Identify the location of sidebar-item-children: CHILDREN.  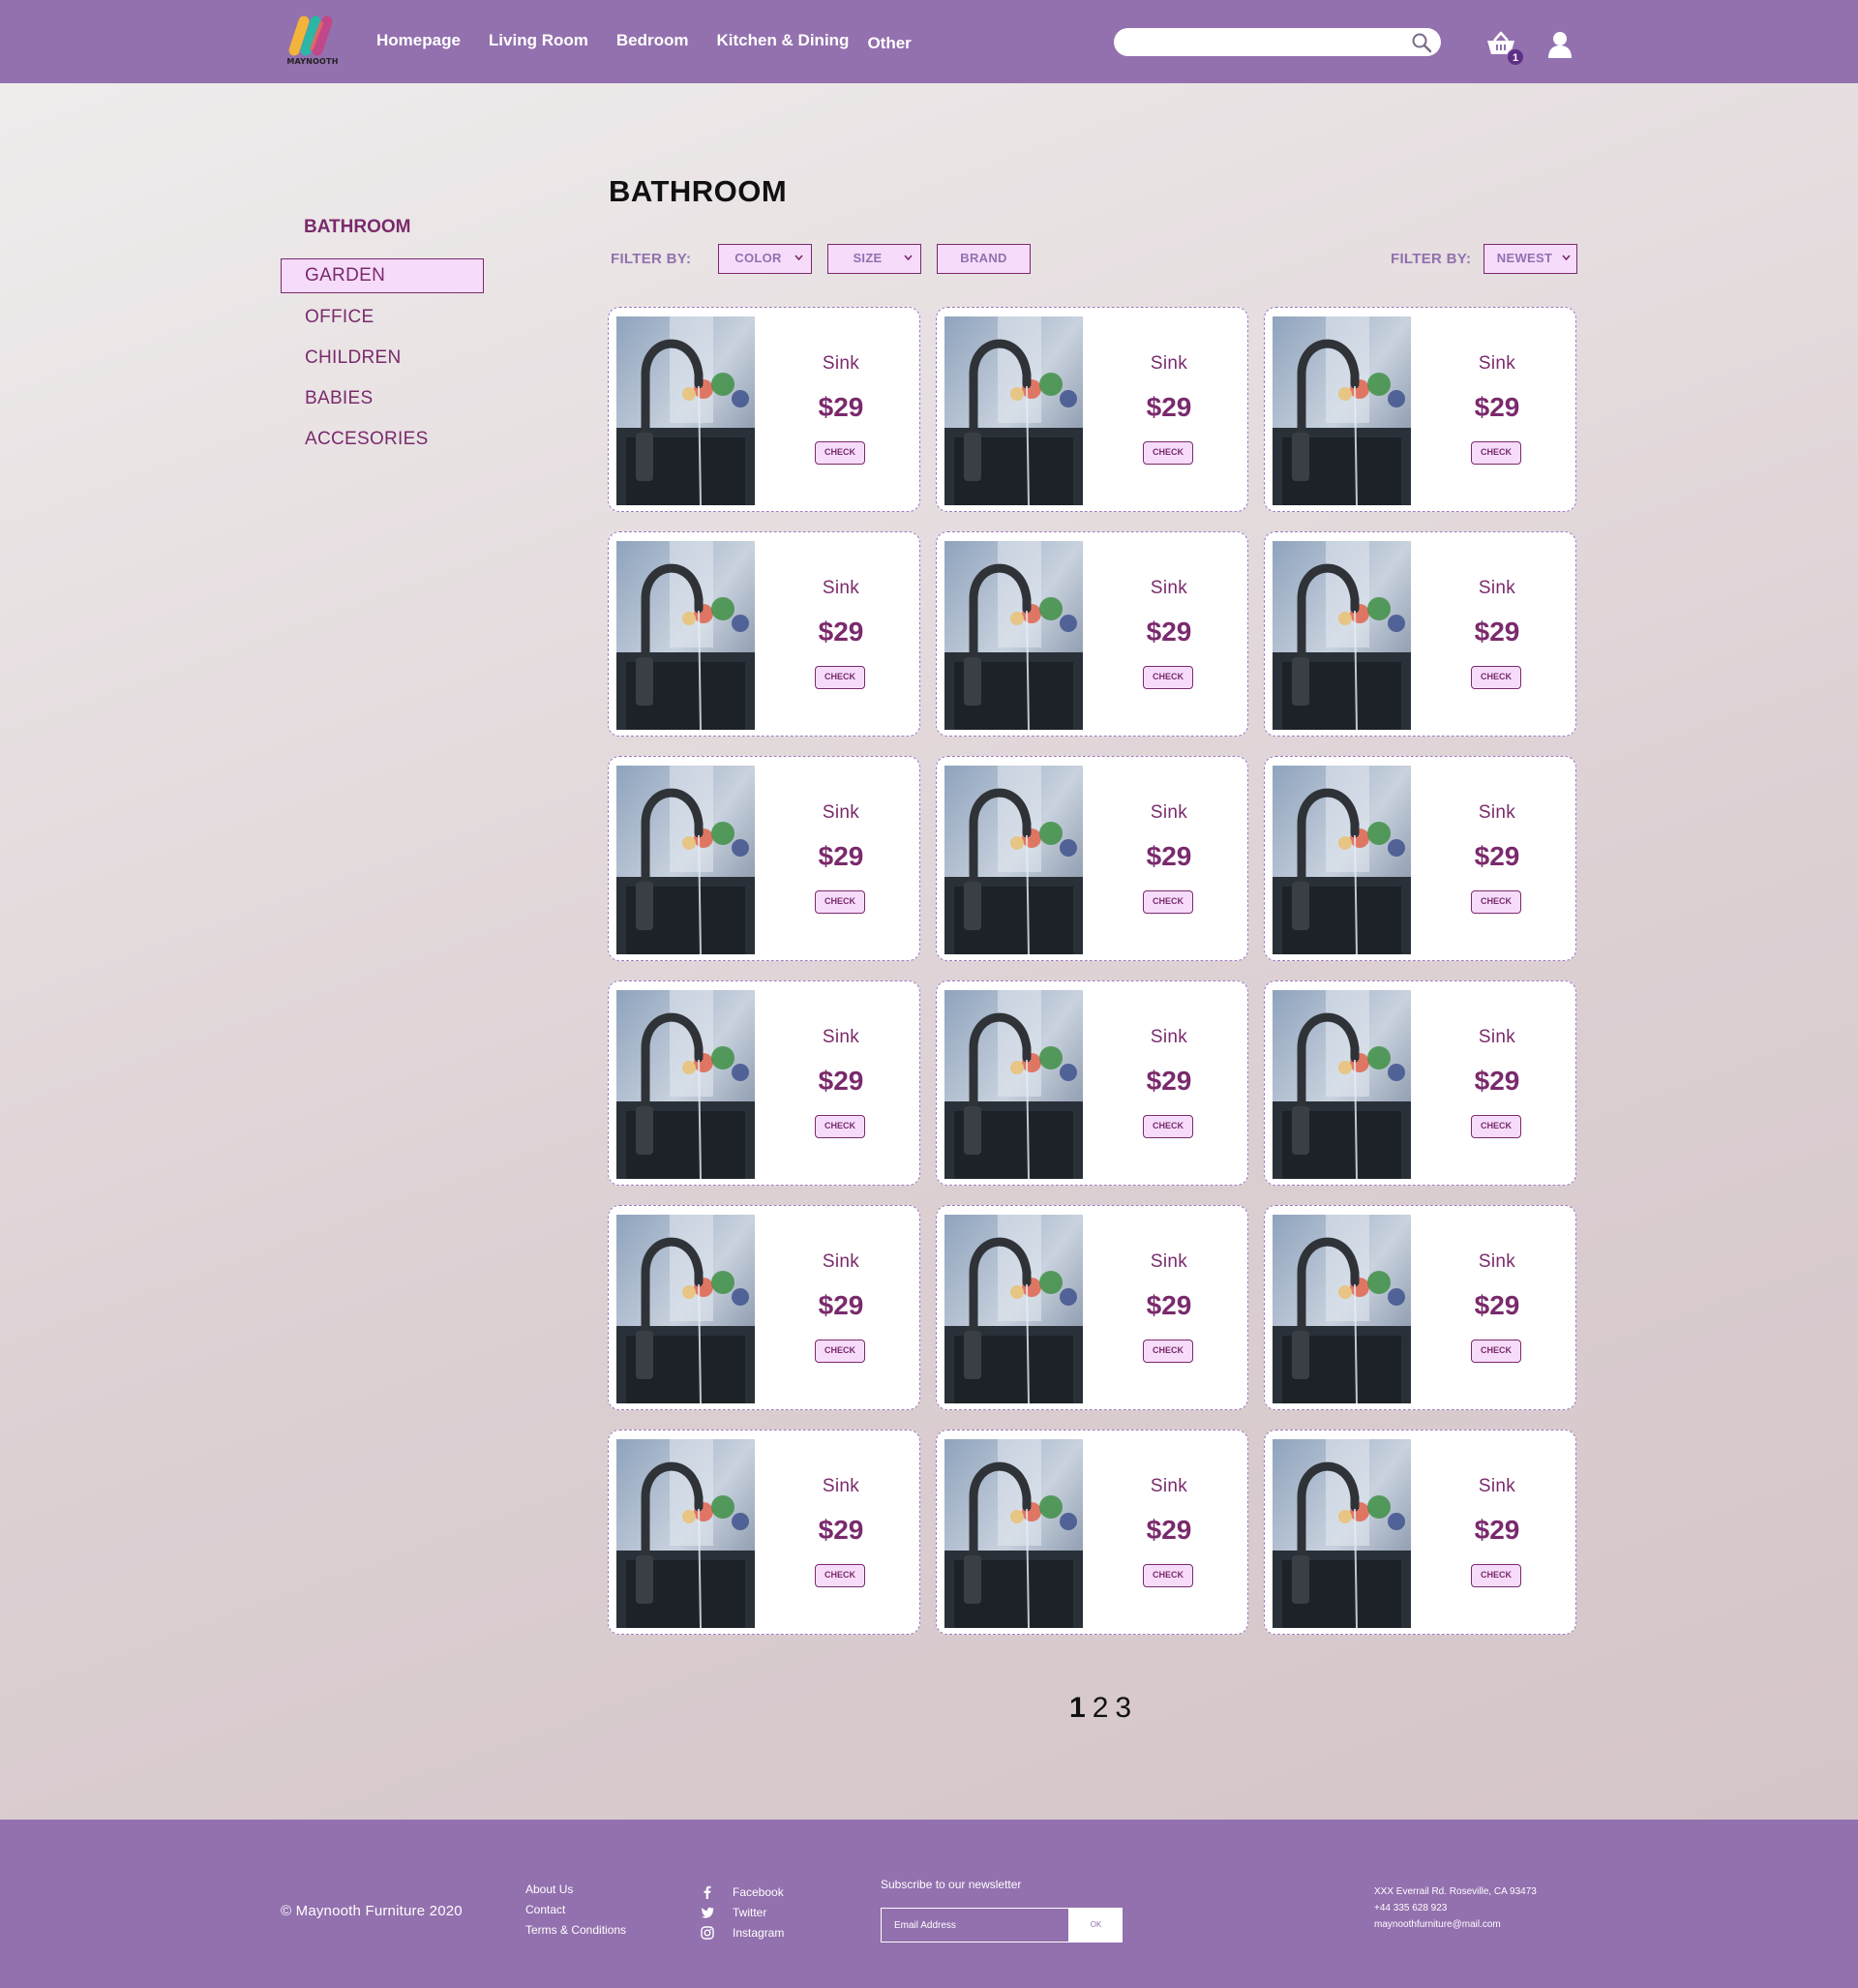
(382, 357).